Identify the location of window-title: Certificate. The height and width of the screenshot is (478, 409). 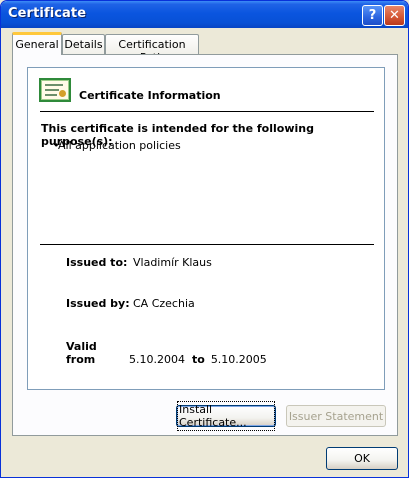
(47, 13).